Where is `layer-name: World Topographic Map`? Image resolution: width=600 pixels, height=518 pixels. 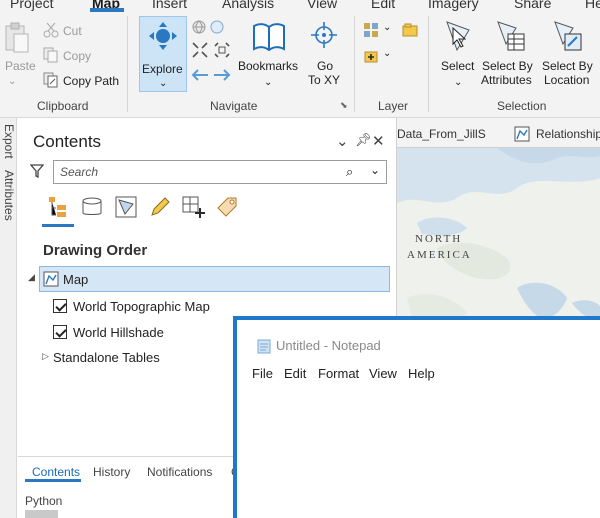 layer-name: World Topographic Map is located at coordinates (141, 306).